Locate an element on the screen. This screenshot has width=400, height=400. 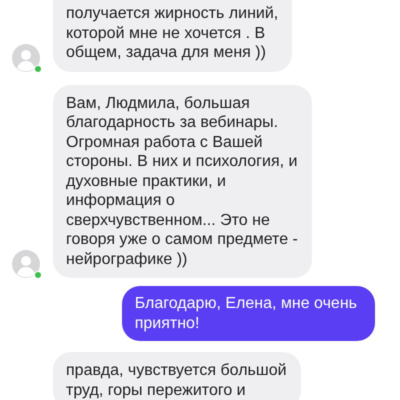
outgoing-message: Благодарю, Елена, мне очень приятно! is located at coordinates (248, 313).